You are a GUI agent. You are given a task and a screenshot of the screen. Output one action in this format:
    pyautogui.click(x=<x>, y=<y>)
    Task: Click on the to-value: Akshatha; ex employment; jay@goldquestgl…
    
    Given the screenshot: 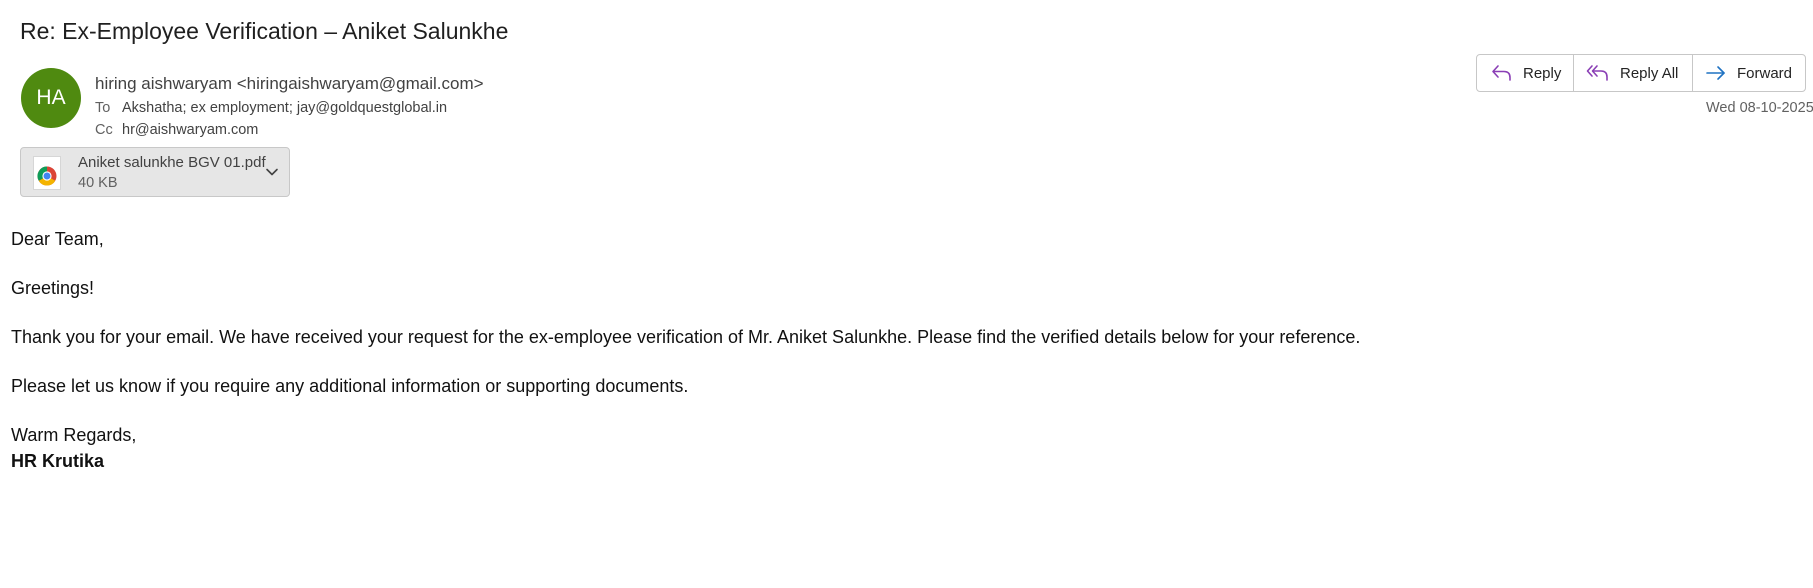 What is the action you would take?
    pyautogui.click(x=285, y=108)
    